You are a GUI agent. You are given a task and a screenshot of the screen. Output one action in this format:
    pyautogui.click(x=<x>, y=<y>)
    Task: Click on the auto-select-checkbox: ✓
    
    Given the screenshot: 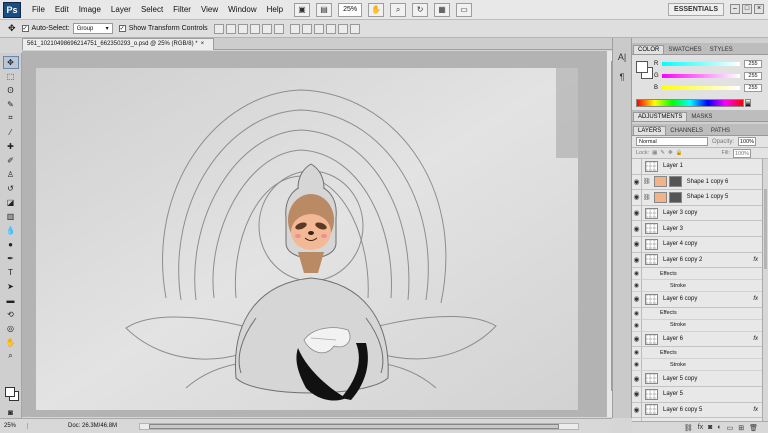 What is the action you would take?
    pyautogui.click(x=25, y=28)
    